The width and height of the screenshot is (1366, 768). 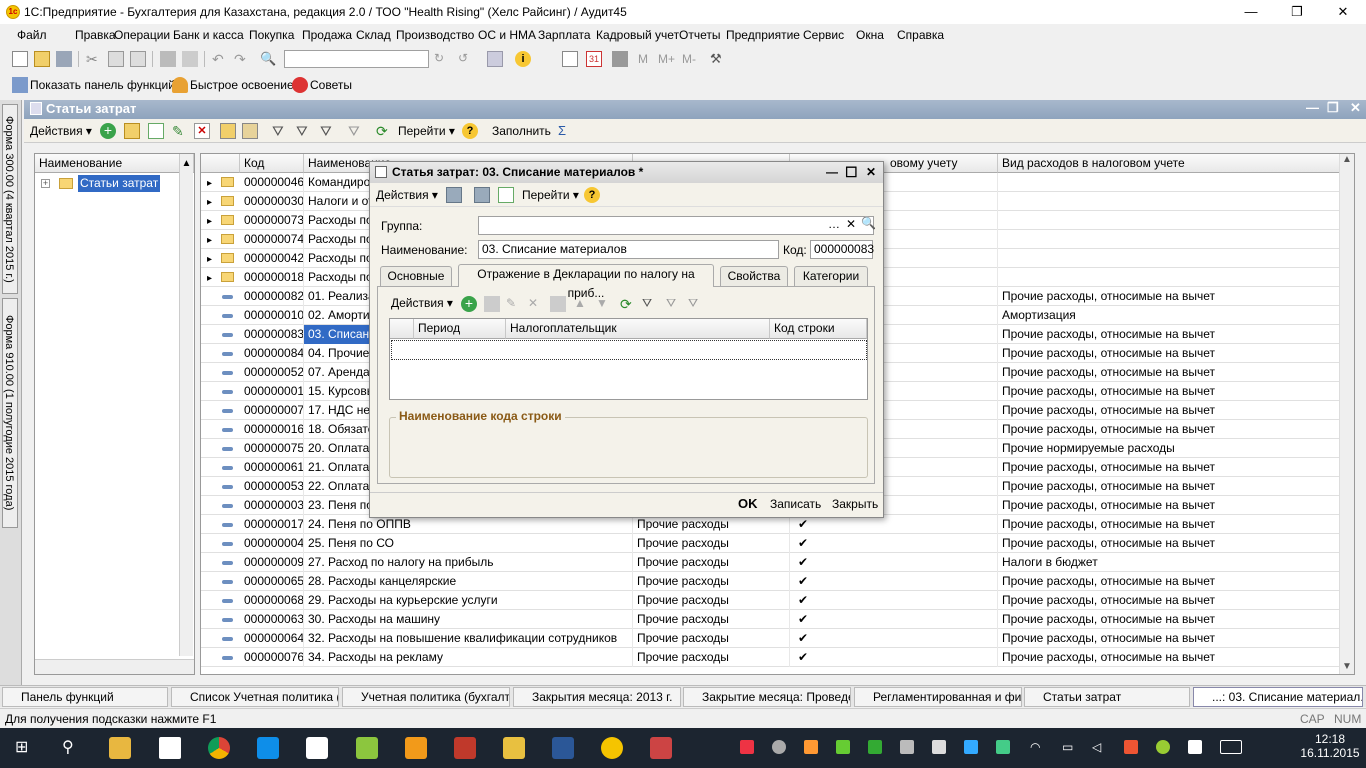 I want to click on filter-value-icon: ⛛, so click(x=304, y=131).